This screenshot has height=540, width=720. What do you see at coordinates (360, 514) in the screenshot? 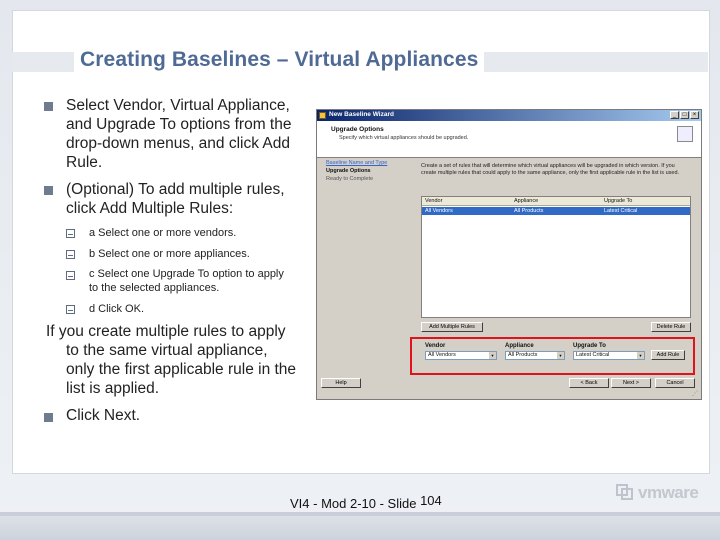
I see `footer-stripe` at bounding box center [360, 514].